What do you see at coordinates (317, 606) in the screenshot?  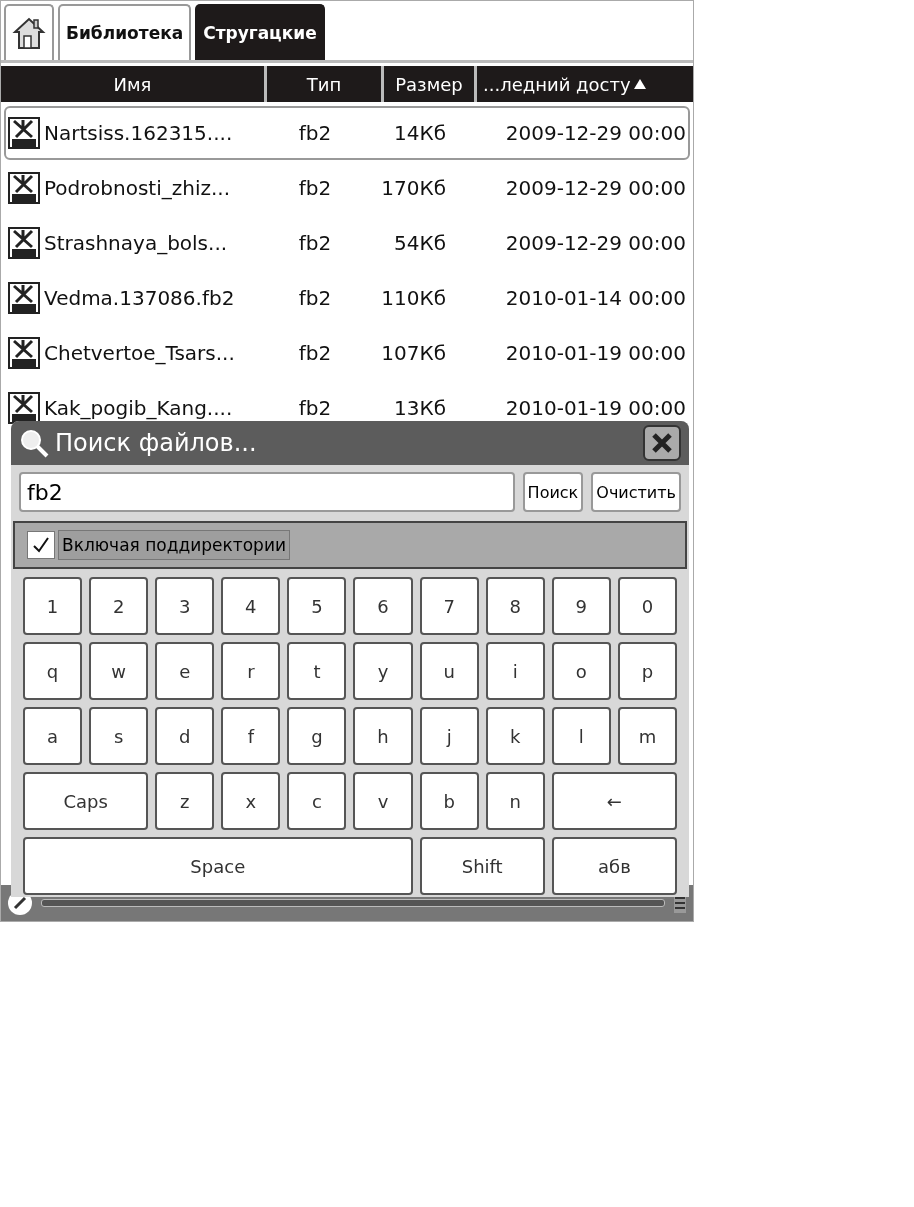 I see `keyboard-key: 5` at bounding box center [317, 606].